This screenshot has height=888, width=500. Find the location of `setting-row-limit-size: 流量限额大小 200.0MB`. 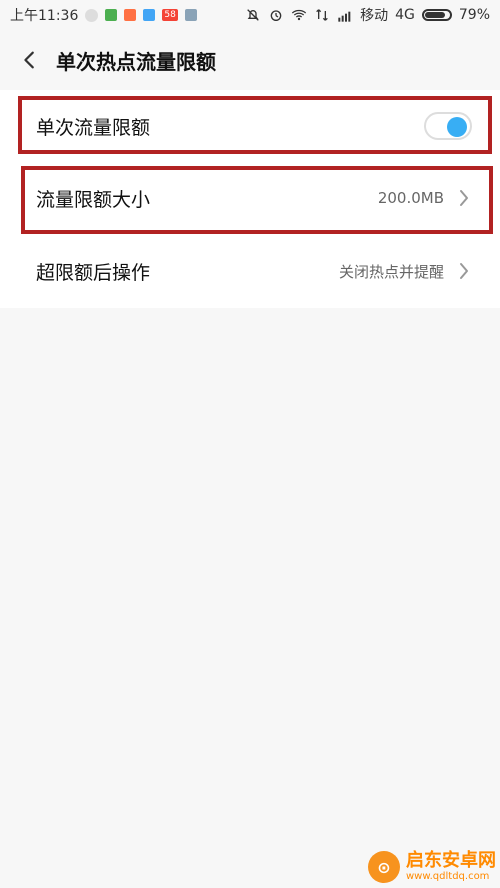

setting-row-limit-size: 流量限额大小 200.0MB is located at coordinates (250, 198).